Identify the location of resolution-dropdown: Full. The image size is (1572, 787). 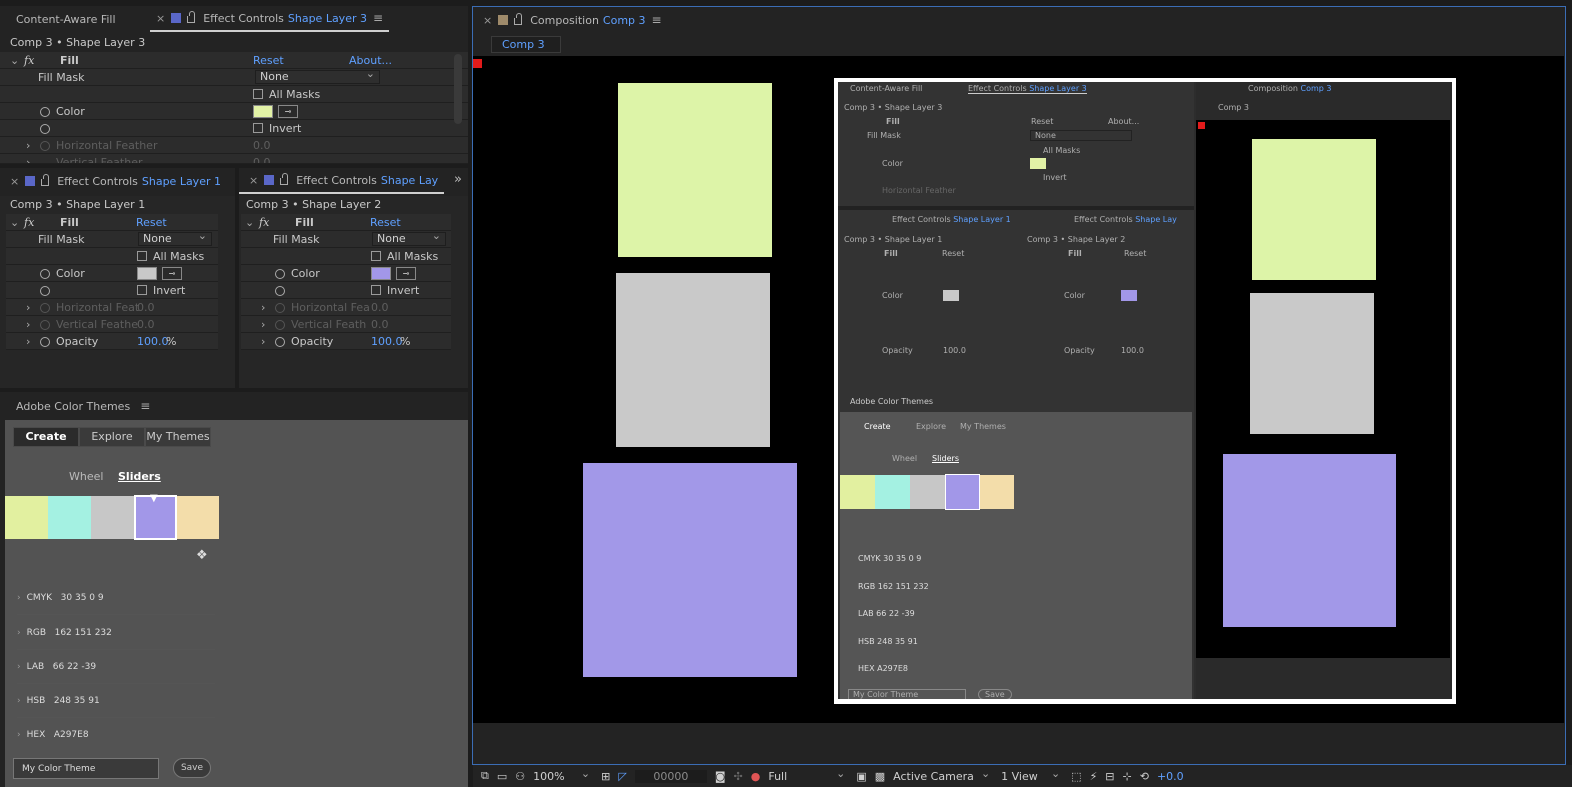
(808, 775).